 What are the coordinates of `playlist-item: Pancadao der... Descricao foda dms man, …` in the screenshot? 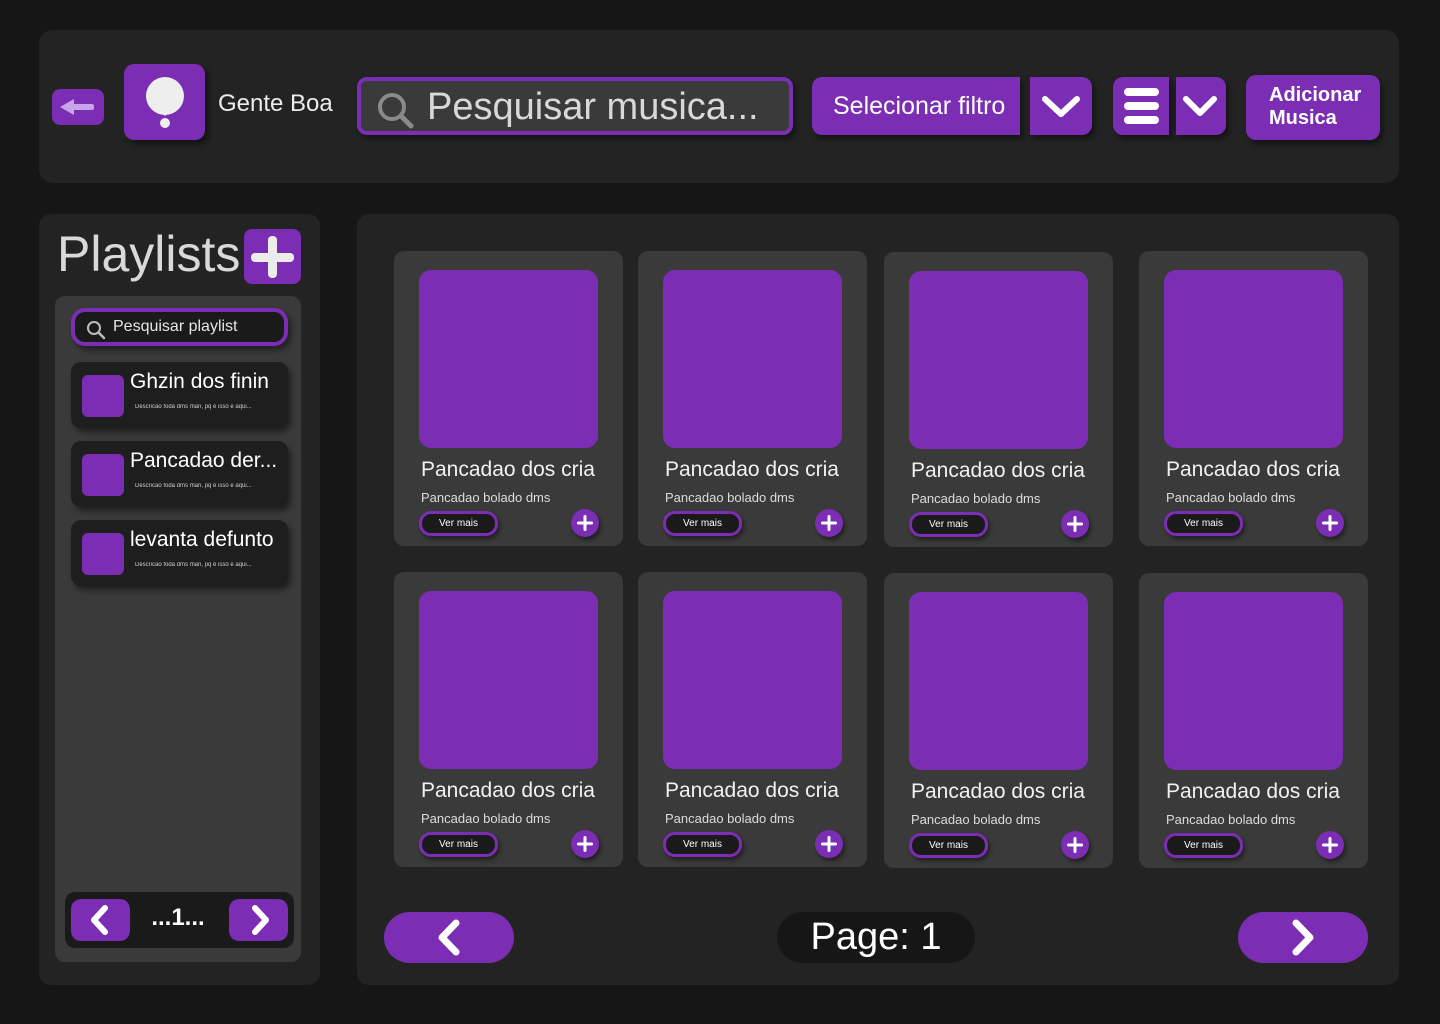 It's located at (179, 474).